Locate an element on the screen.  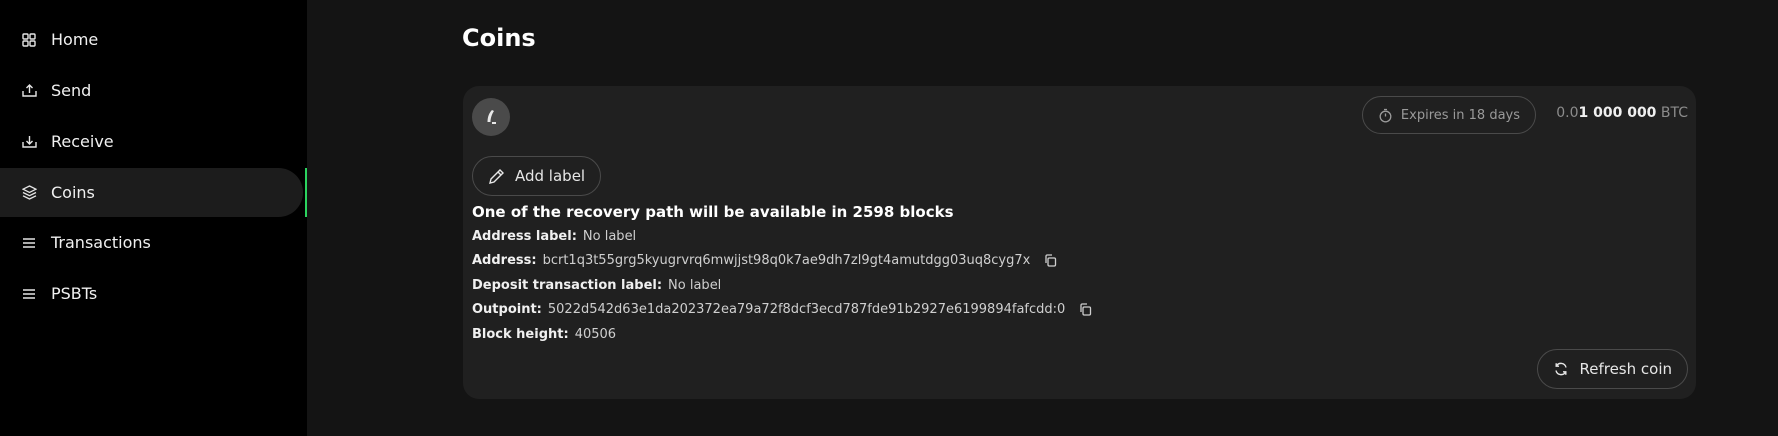
add-label-button: Add label is located at coordinates (537, 176).